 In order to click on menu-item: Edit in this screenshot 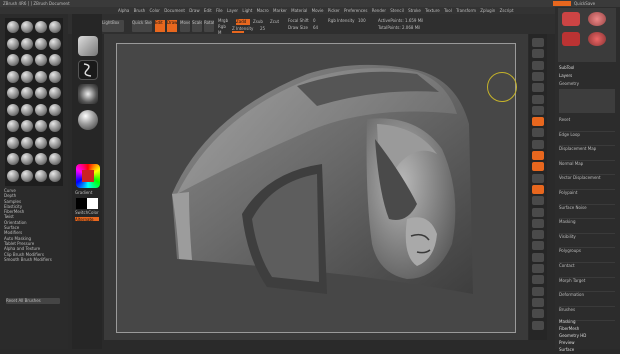, I will do `click(210, 10)`.